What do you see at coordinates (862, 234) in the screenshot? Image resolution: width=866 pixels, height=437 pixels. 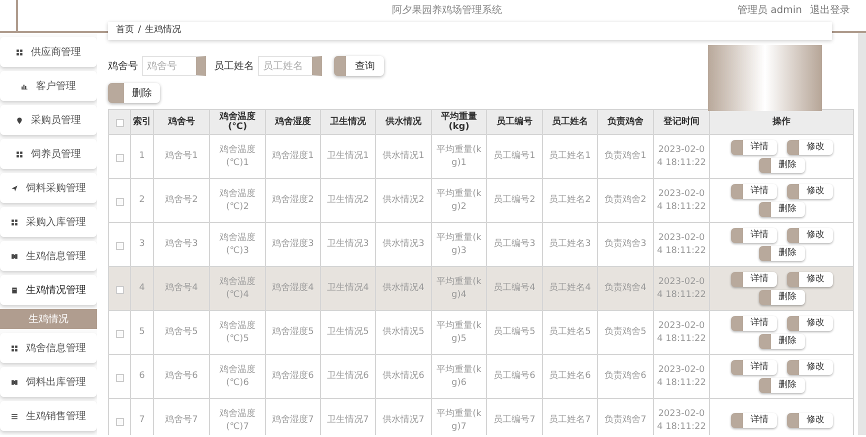 I see `scrollbar` at bounding box center [862, 234].